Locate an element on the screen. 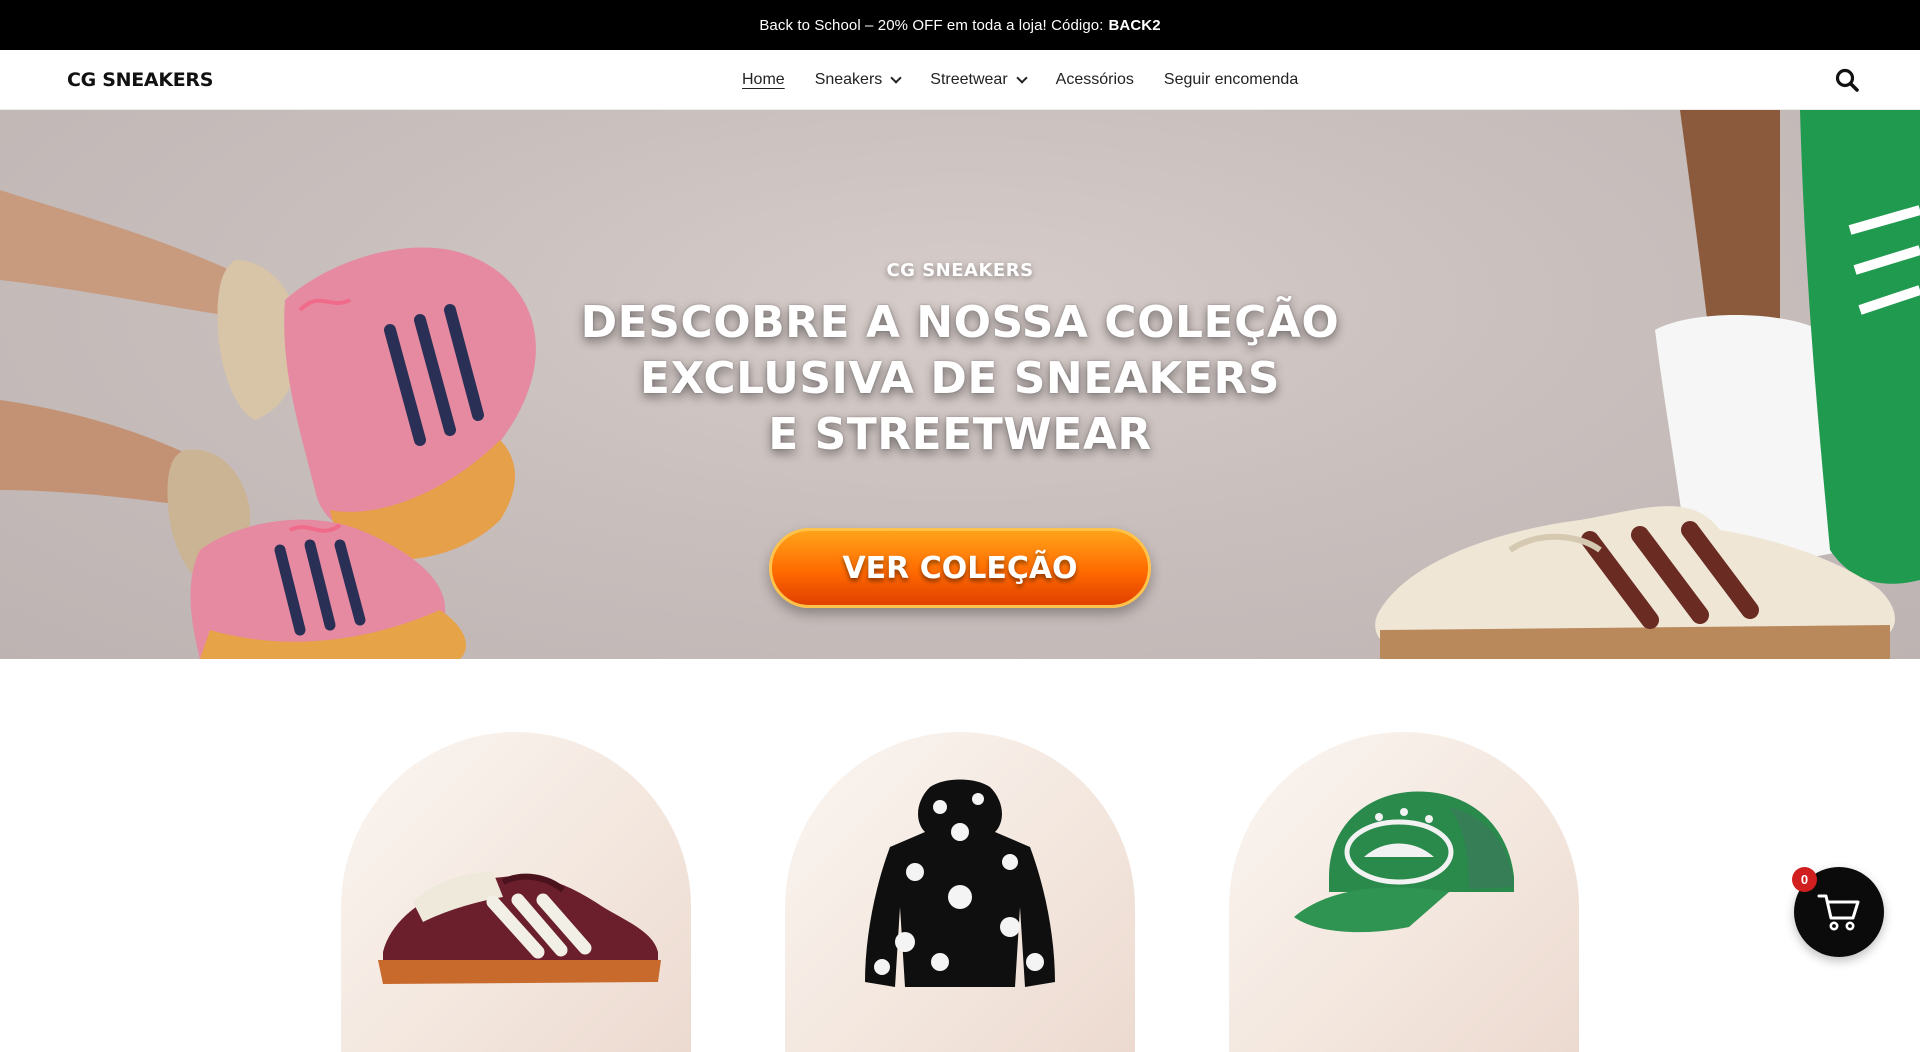 This screenshot has height=1052, width=1920. discount-code: BACK2 is located at coordinates (1134, 25).